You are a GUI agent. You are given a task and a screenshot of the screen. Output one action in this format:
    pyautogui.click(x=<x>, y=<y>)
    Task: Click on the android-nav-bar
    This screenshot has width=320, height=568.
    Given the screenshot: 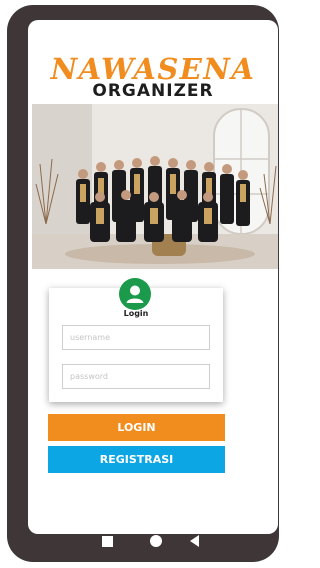 What is the action you would take?
    pyautogui.click(x=150, y=543)
    